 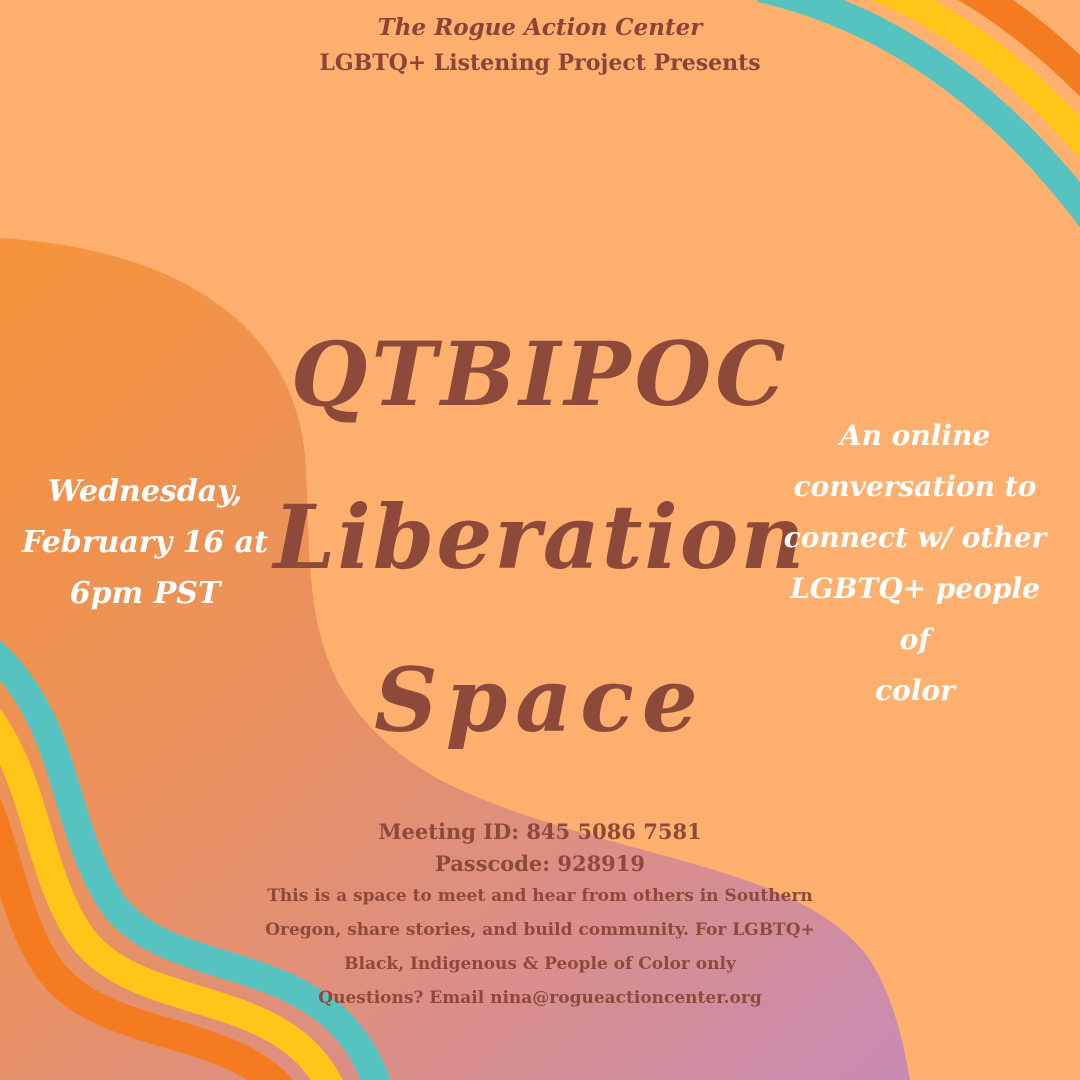 What do you see at coordinates (915, 614) in the screenshot?
I see `description-line-4: LGBTQ+ people of` at bounding box center [915, 614].